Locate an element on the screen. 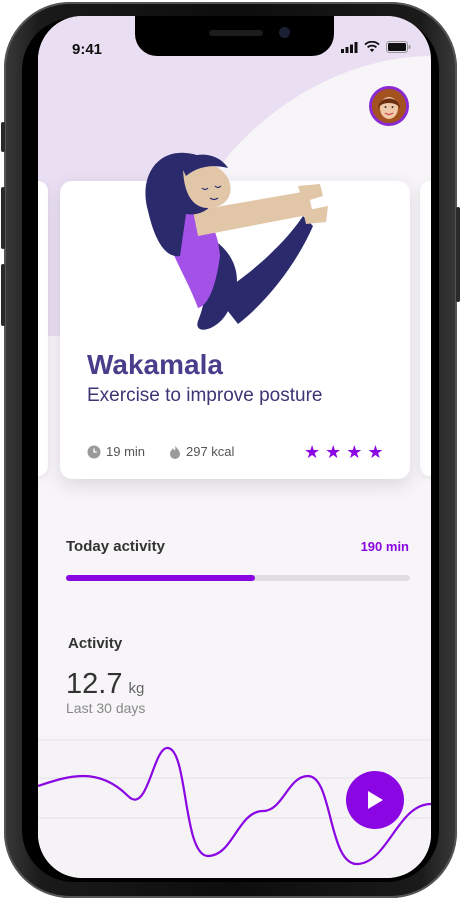  today-activity-label: Today activity is located at coordinates (115, 546).